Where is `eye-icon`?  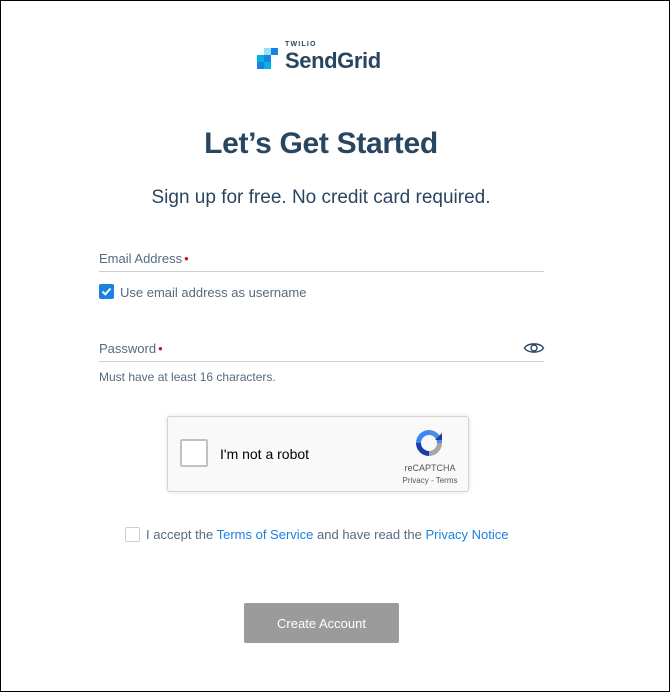
eye-icon is located at coordinates (534, 348).